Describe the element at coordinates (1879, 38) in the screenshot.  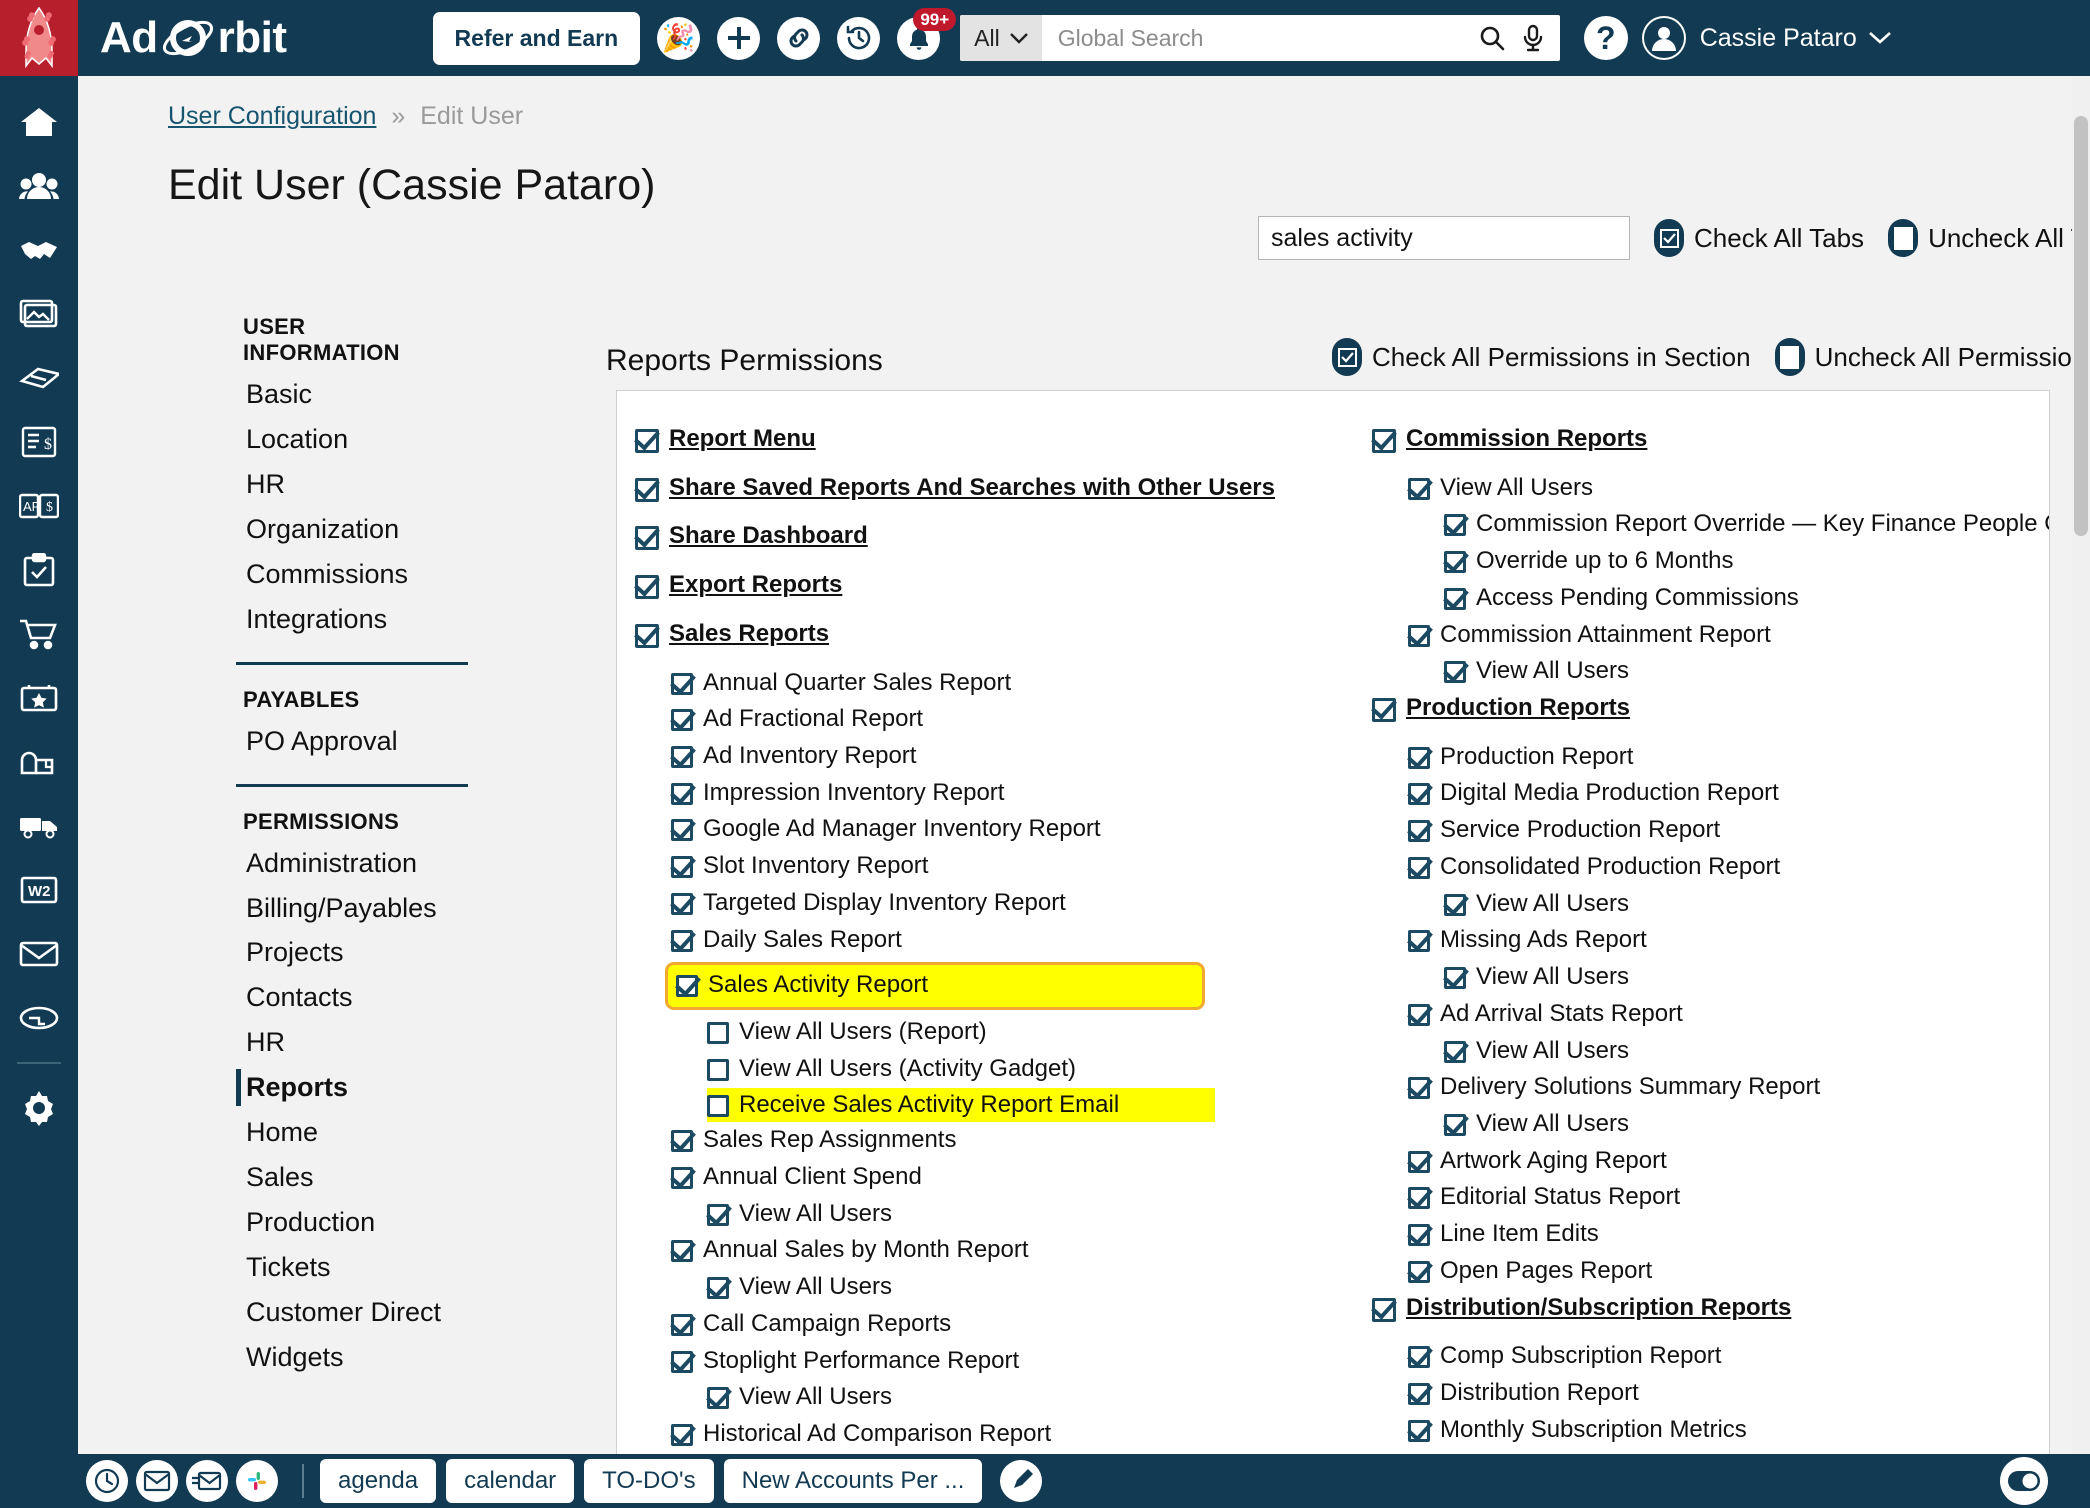
I see `chevron-down-icon` at that location.